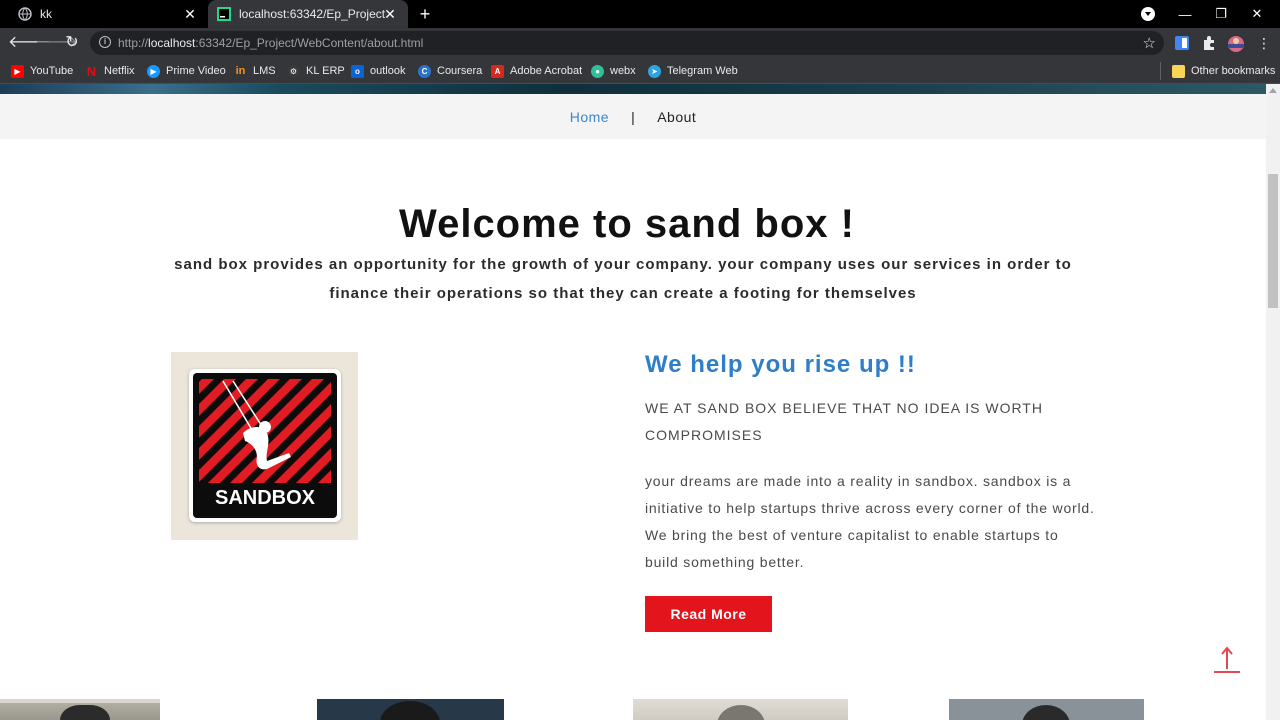 This screenshot has width=1280, height=720. I want to click on bookmark-lms: in LMS, so click(255, 71).